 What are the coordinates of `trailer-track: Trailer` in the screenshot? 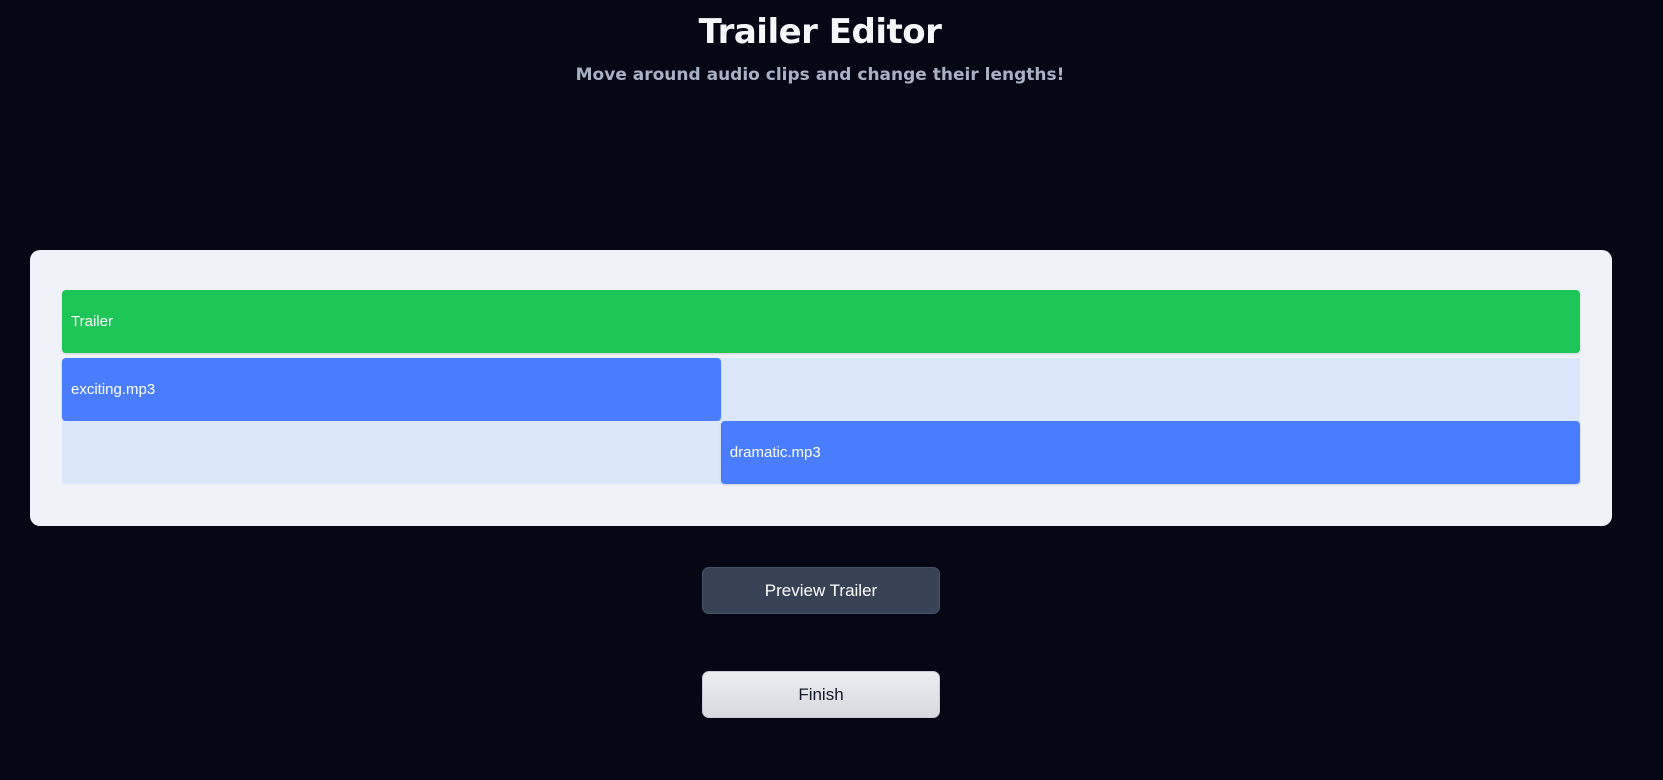 It's located at (821, 321).